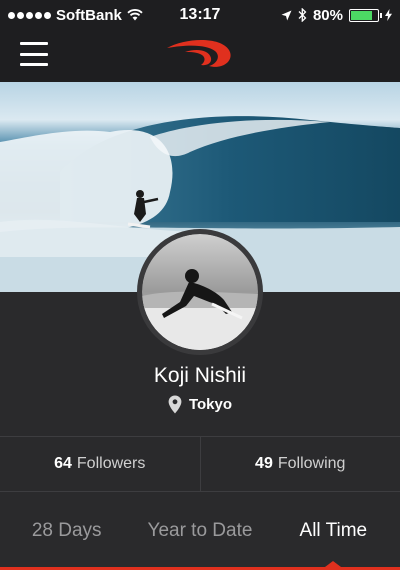  I want to click on battery-icon, so click(365, 15).